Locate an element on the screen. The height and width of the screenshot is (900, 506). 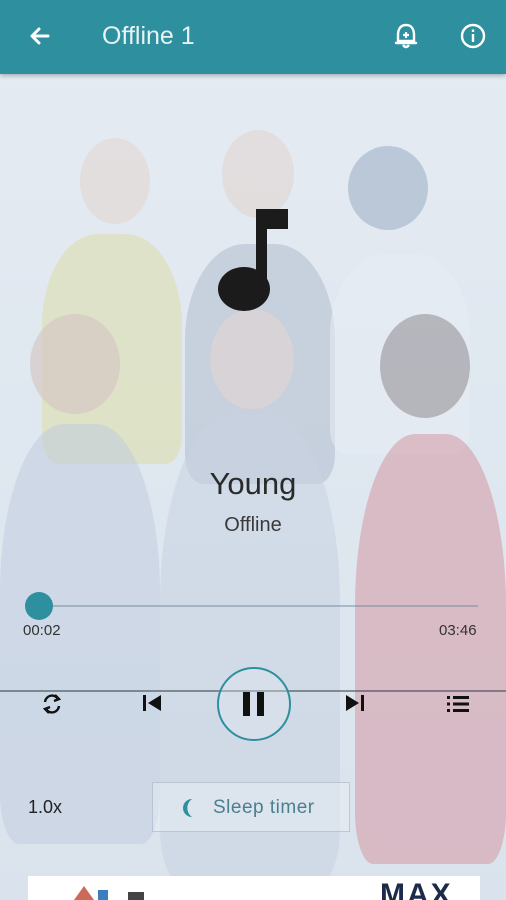
alarm-bell-icon is located at coordinates (406, 36).